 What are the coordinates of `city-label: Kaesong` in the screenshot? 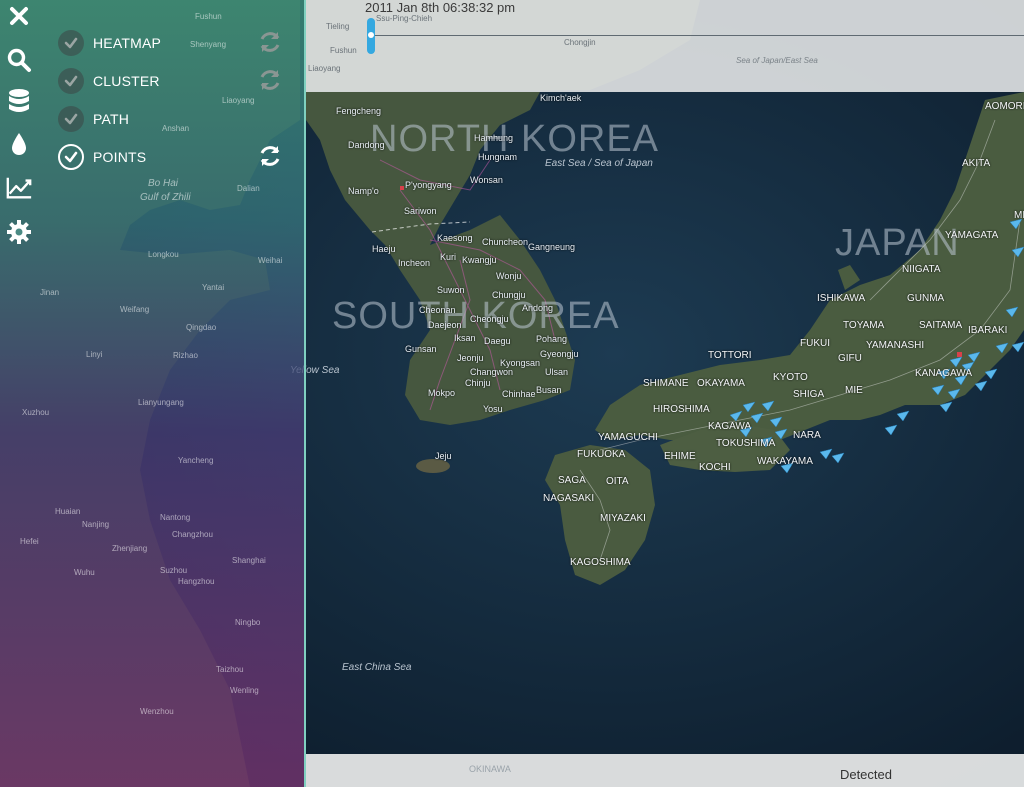 It's located at (455, 238).